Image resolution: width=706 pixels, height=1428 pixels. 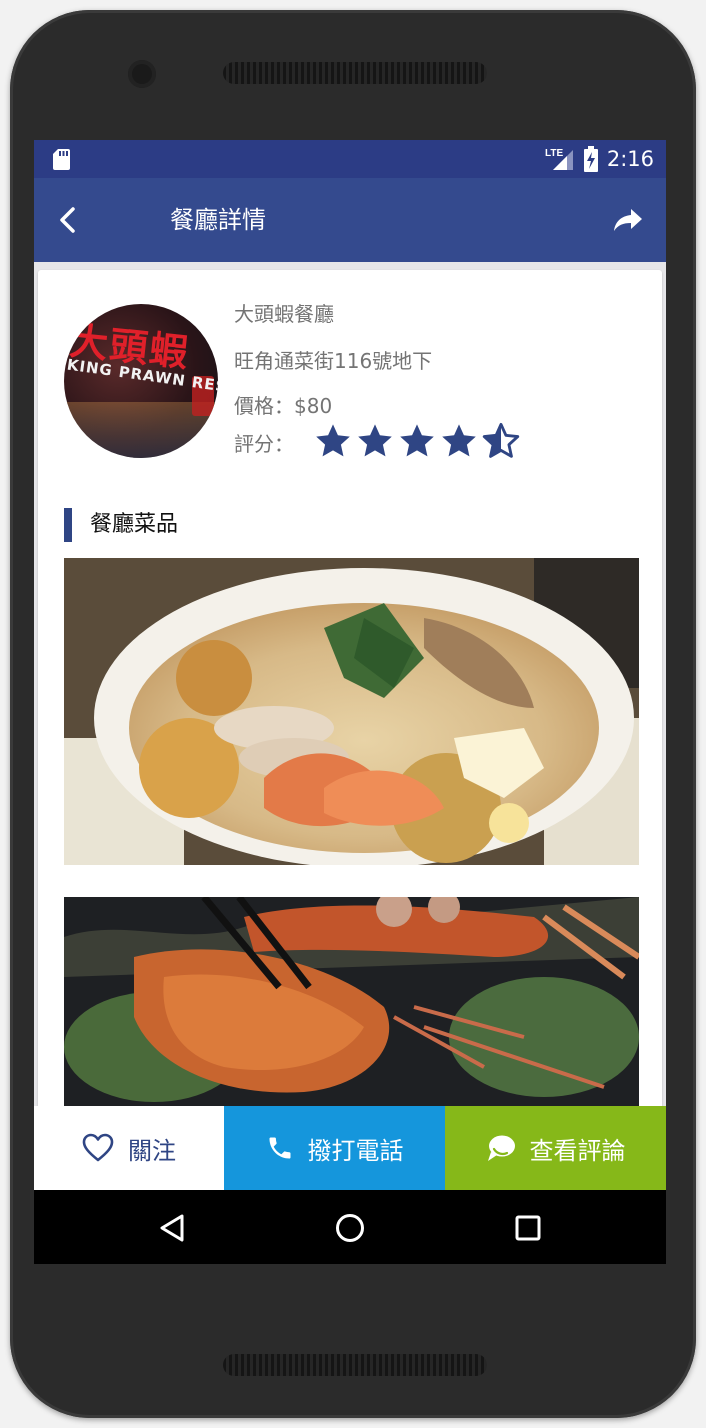 What do you see at coordinates (134, 524) in the screenshot?
I see `dishes-section-title: 餐廳菜品` at bounding box center [134, 524].